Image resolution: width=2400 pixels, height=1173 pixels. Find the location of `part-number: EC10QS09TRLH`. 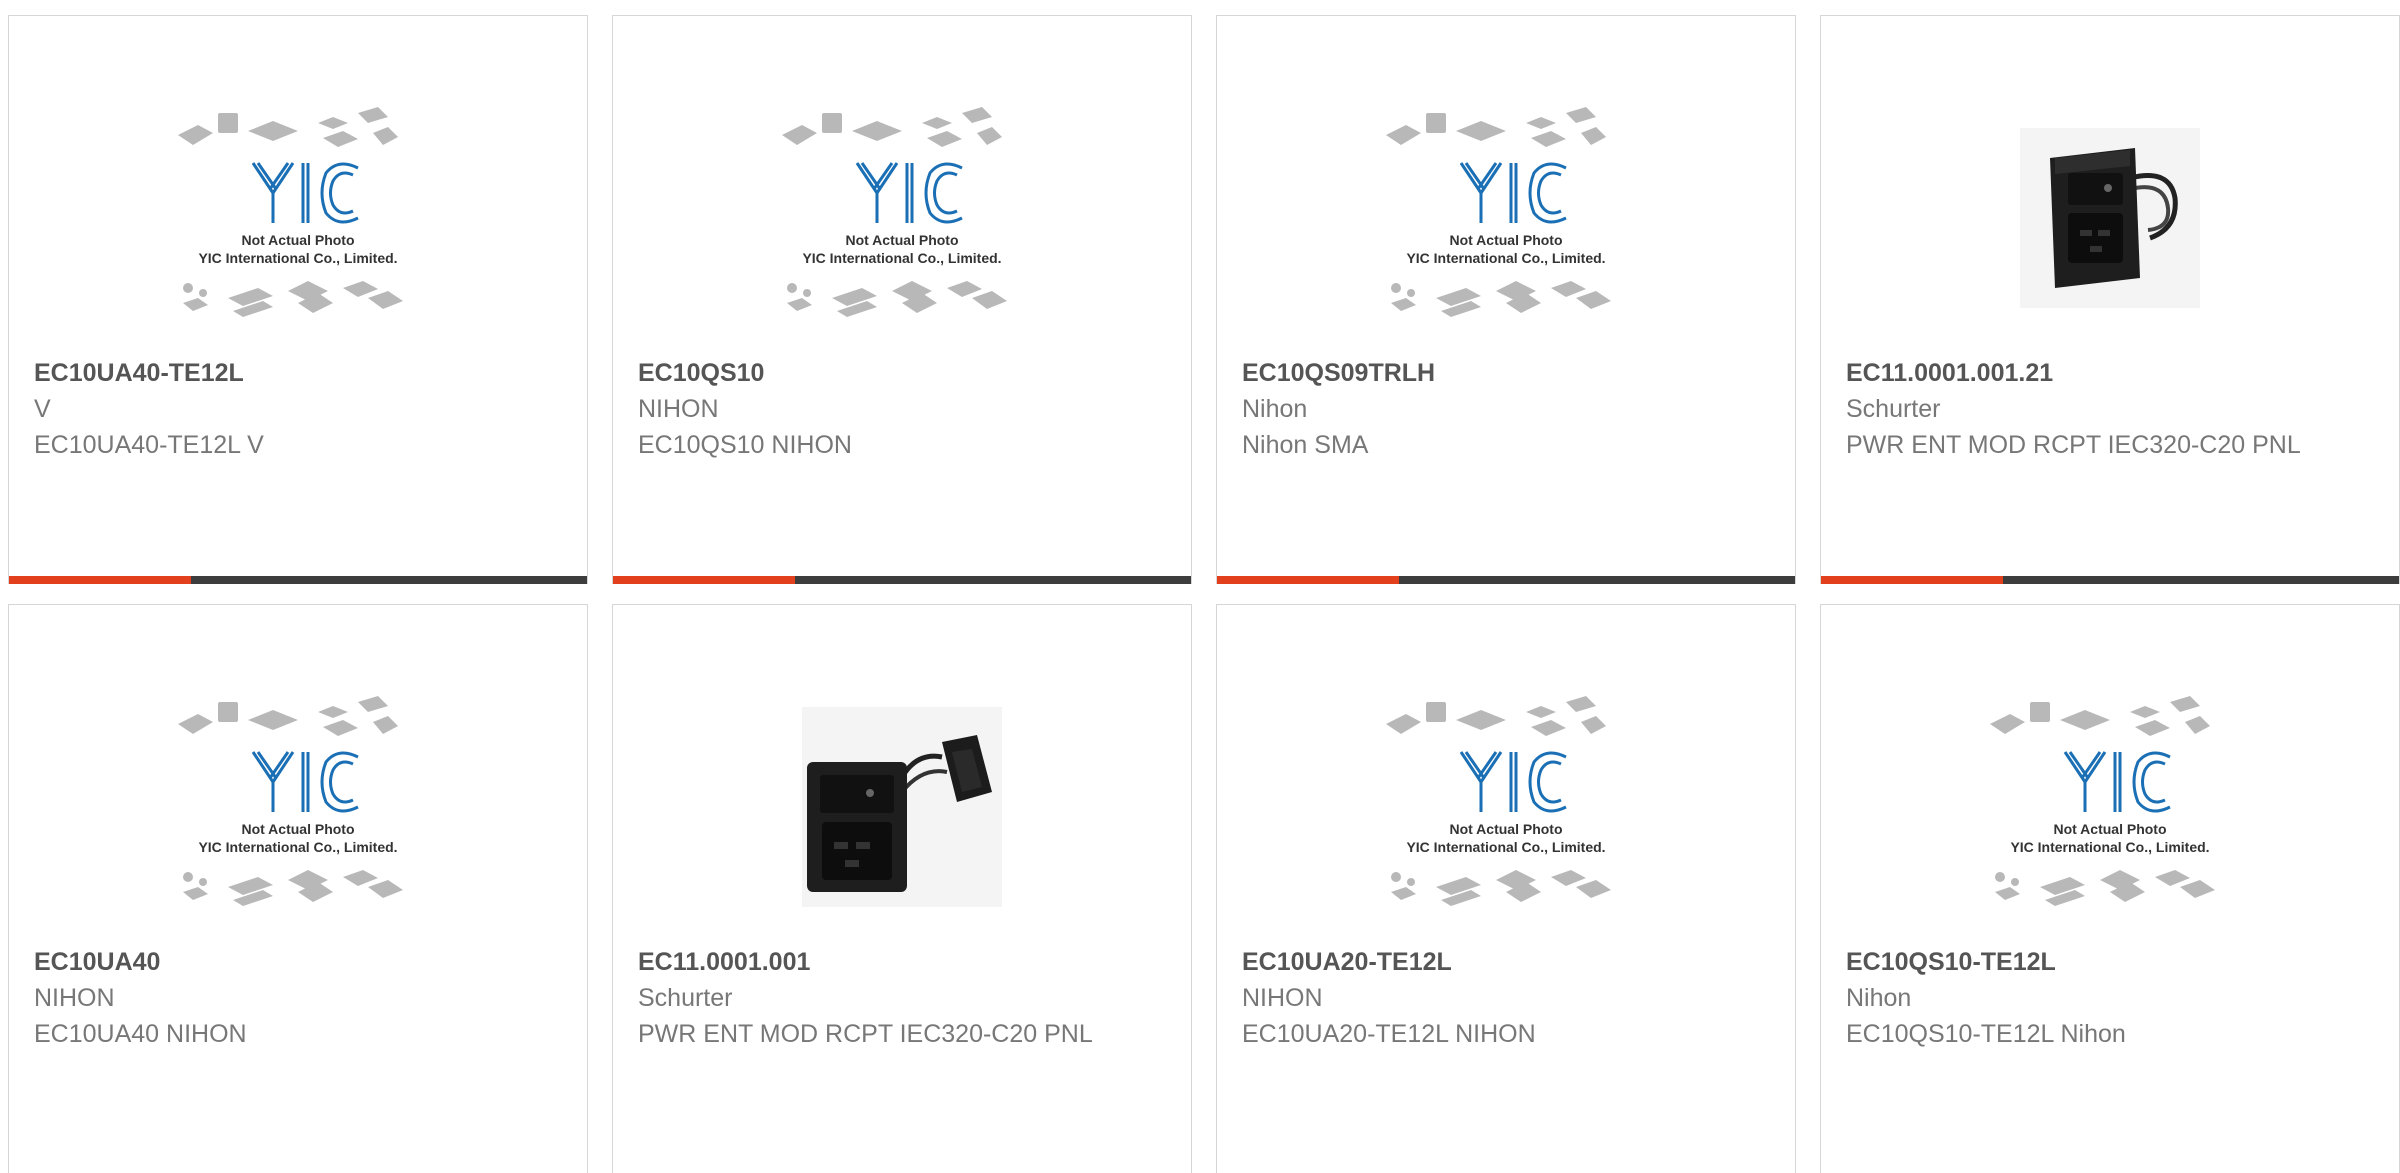

part-number: EC10QS09TRLH is located at coordinates (1472, 373).